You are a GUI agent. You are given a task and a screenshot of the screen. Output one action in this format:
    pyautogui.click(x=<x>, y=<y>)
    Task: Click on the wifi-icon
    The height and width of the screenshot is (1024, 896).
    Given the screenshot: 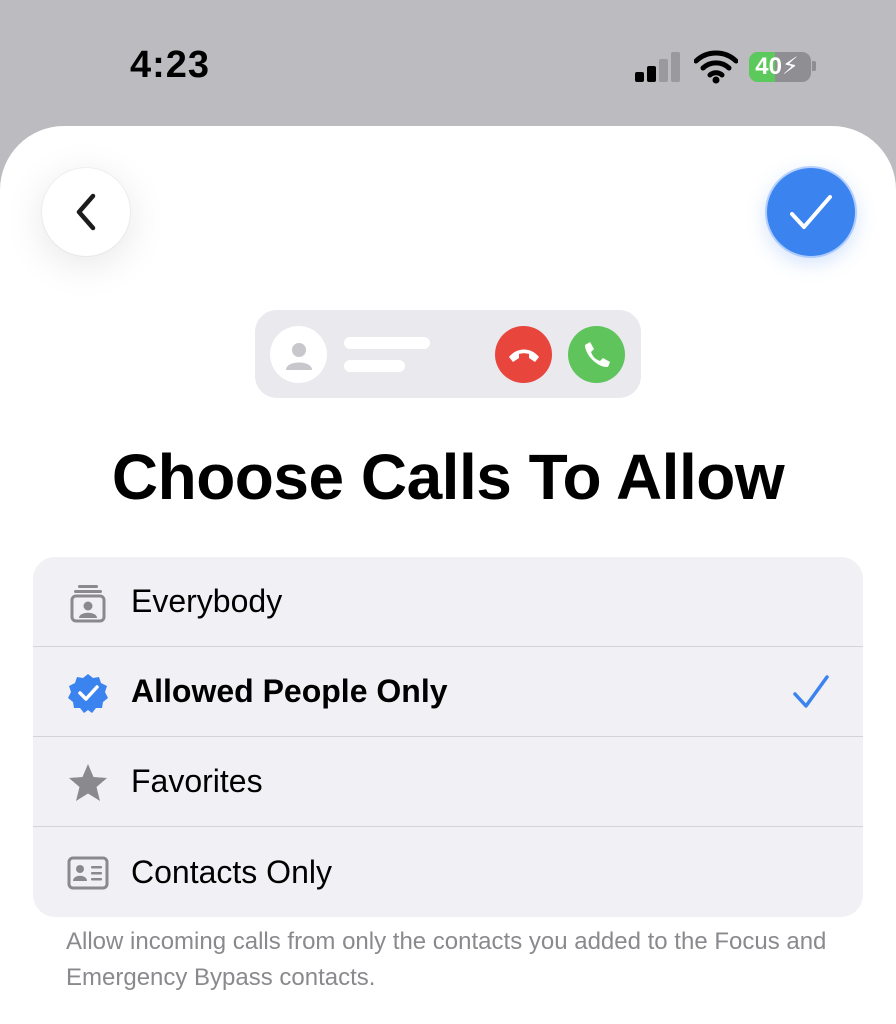 What is the action you would take?
    pyautogui.click(x=716, y=67)
    